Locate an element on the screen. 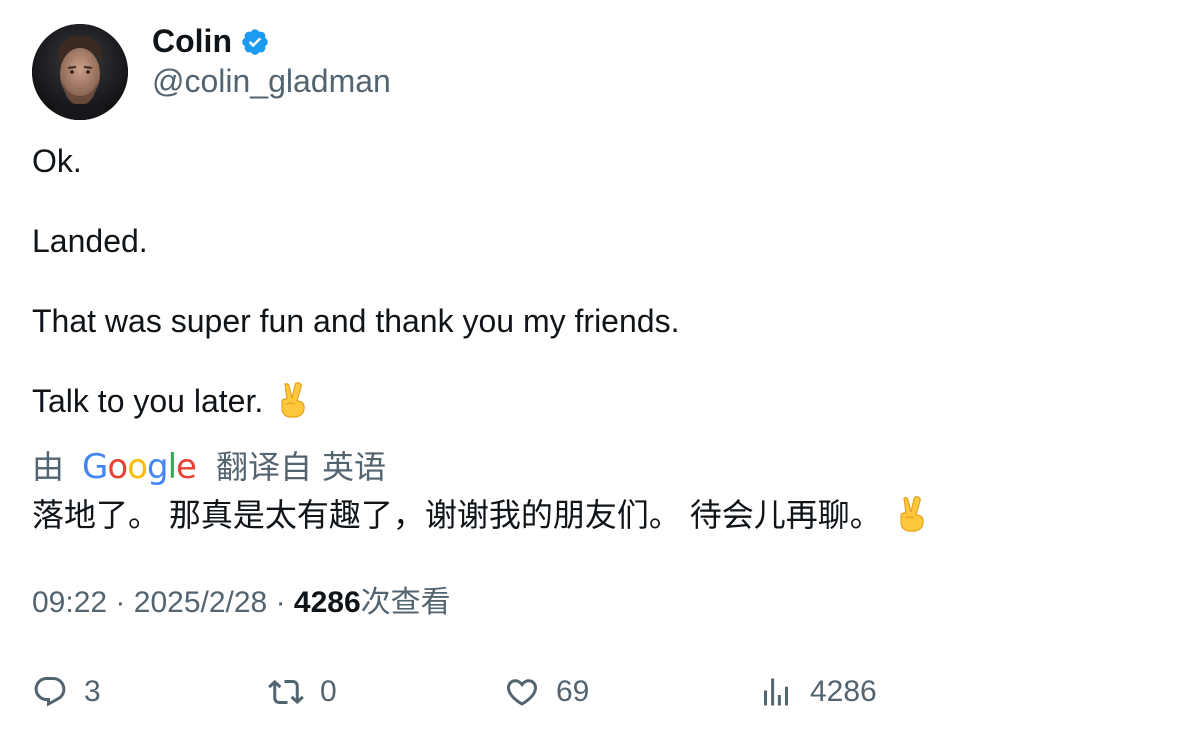  views-count: 4286 is located at coordinates (327, 602).